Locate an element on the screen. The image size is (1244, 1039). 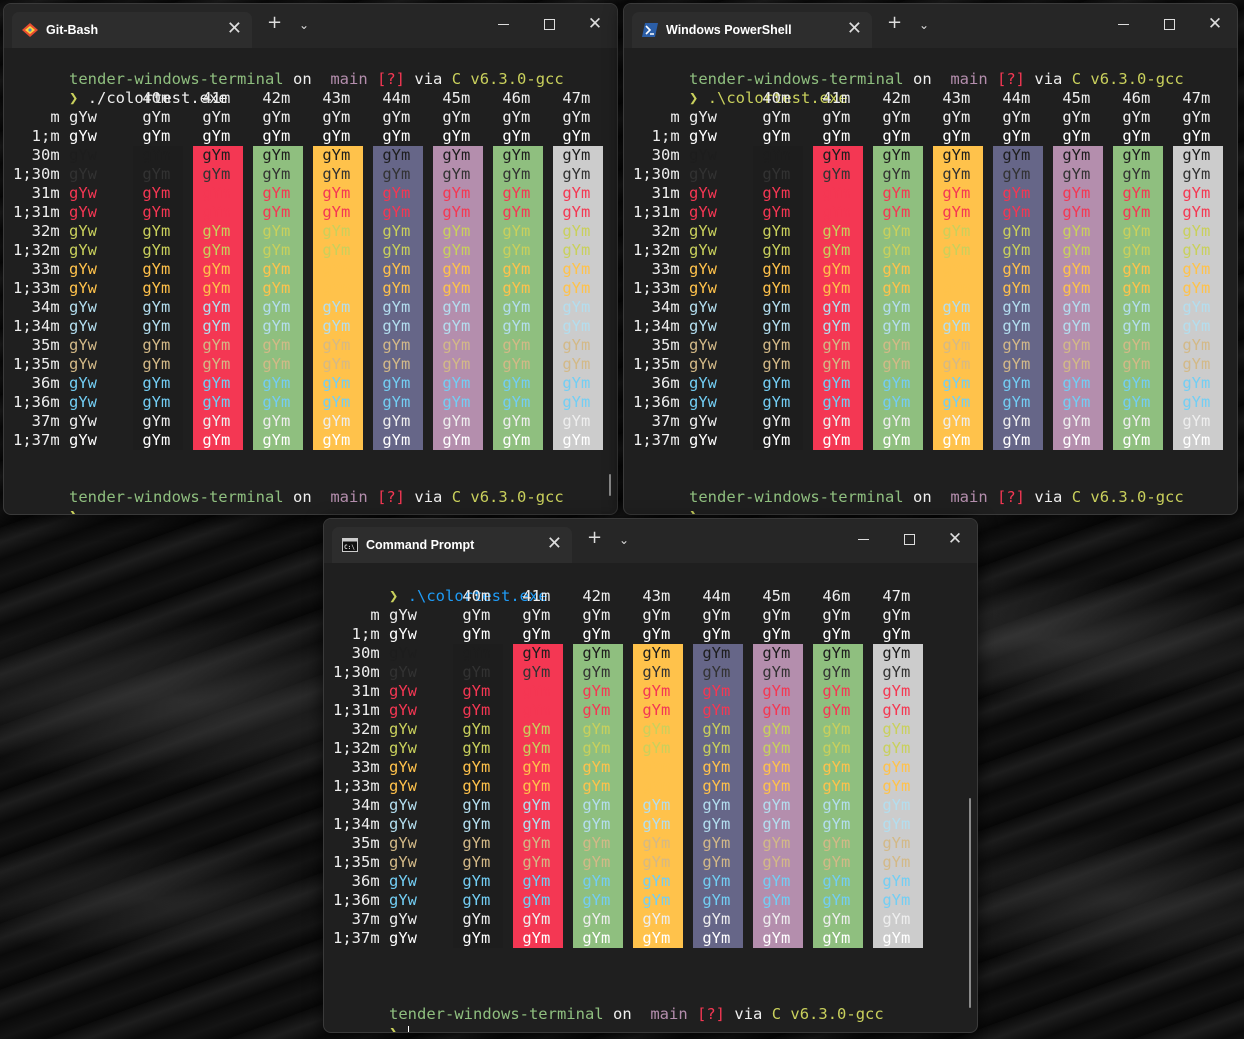
row-label: 34m gYw is located at coordinates (675, 307).